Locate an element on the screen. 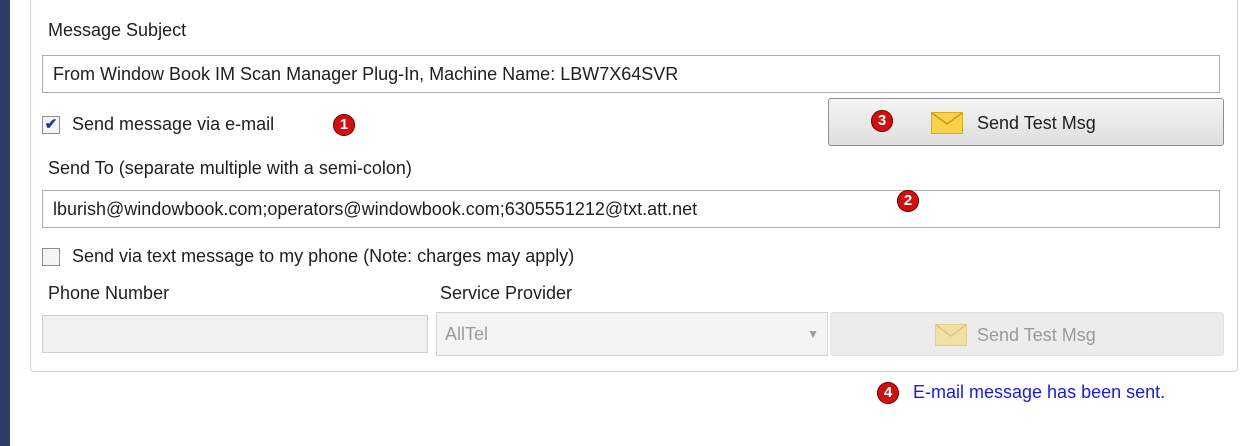 The image size is (1248, 446). send-email-label: Send message via e-mail is located at coordinates (173, 124).